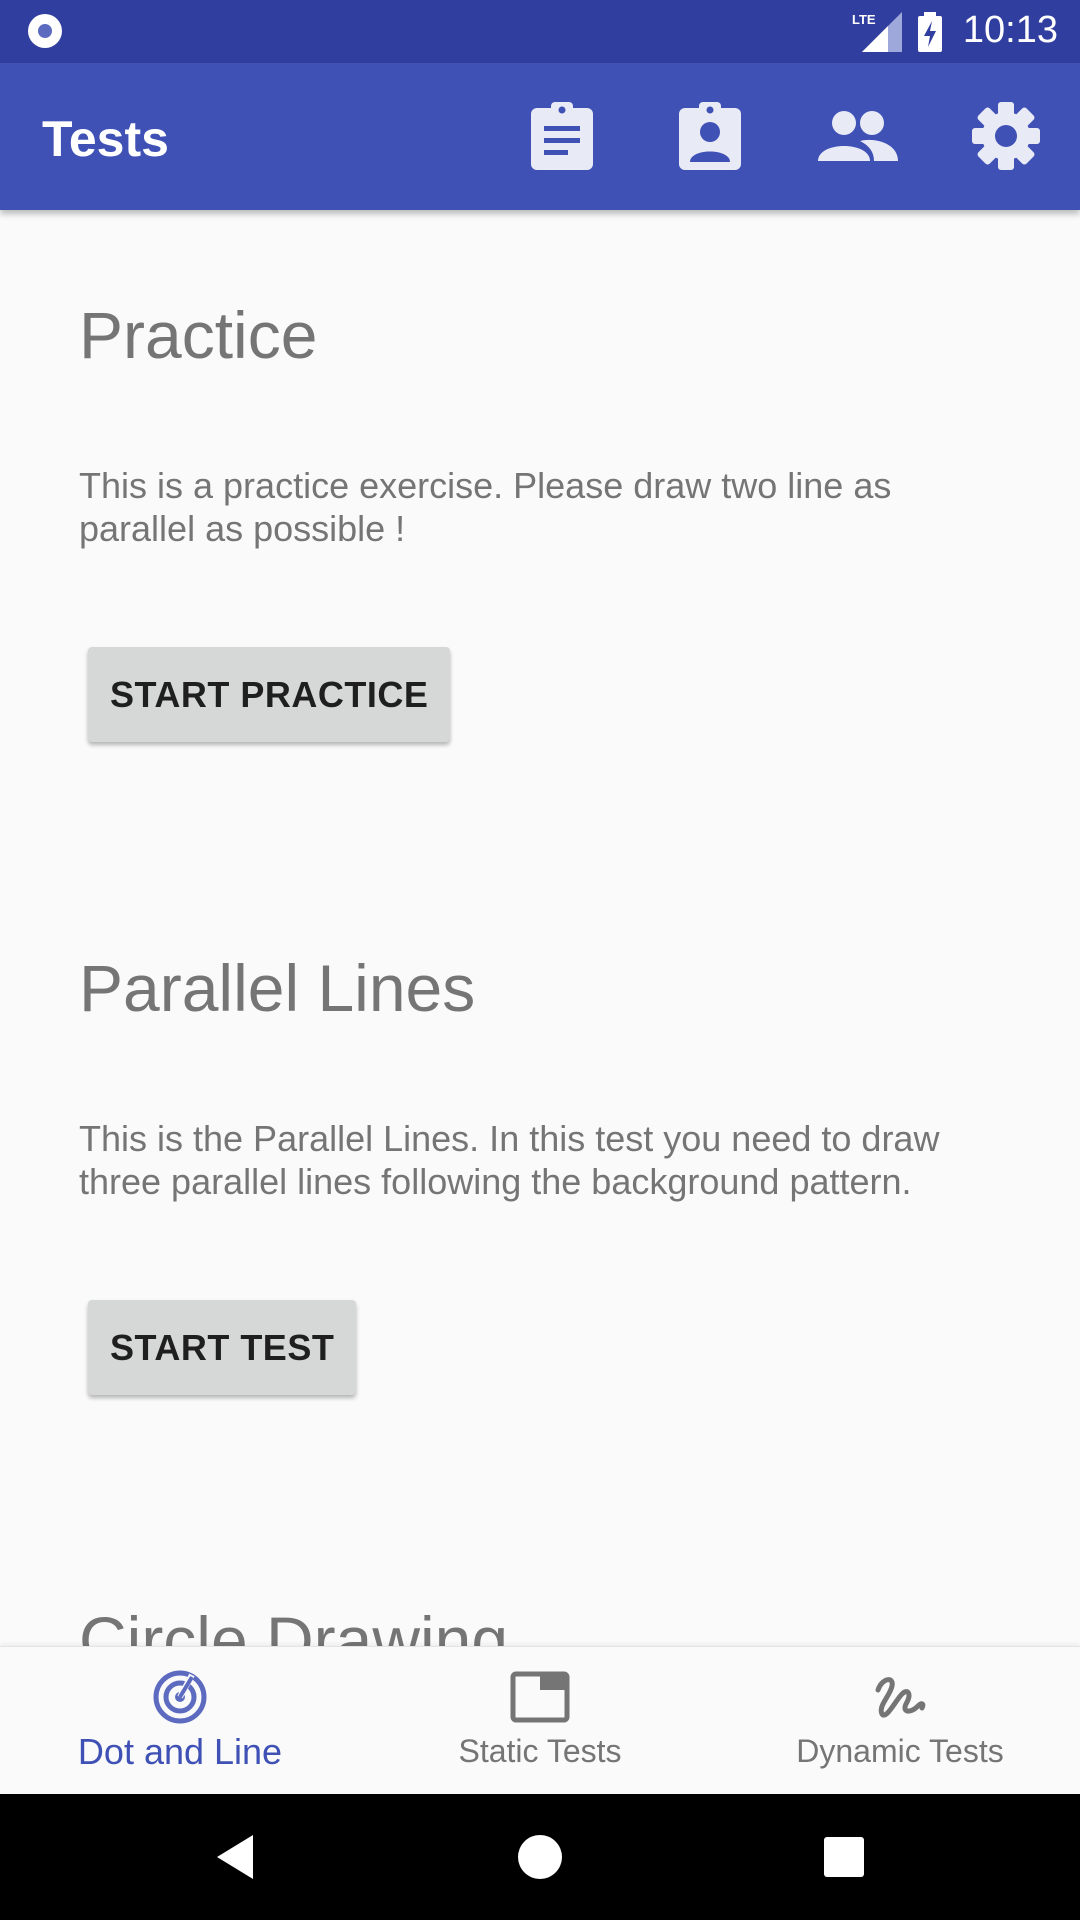 This screenshot has width=1080, height=1920. I want to click on window-icon, so click(540, 1697).